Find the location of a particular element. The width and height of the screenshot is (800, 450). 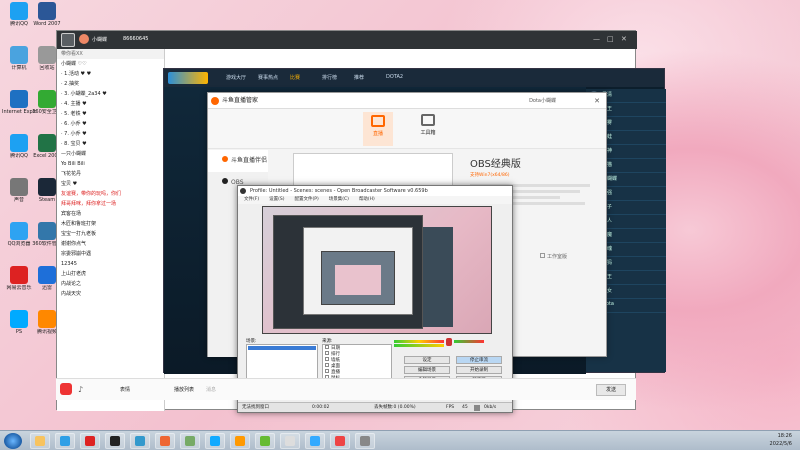

send-button: 发送 is located at coordinates (611, 390).